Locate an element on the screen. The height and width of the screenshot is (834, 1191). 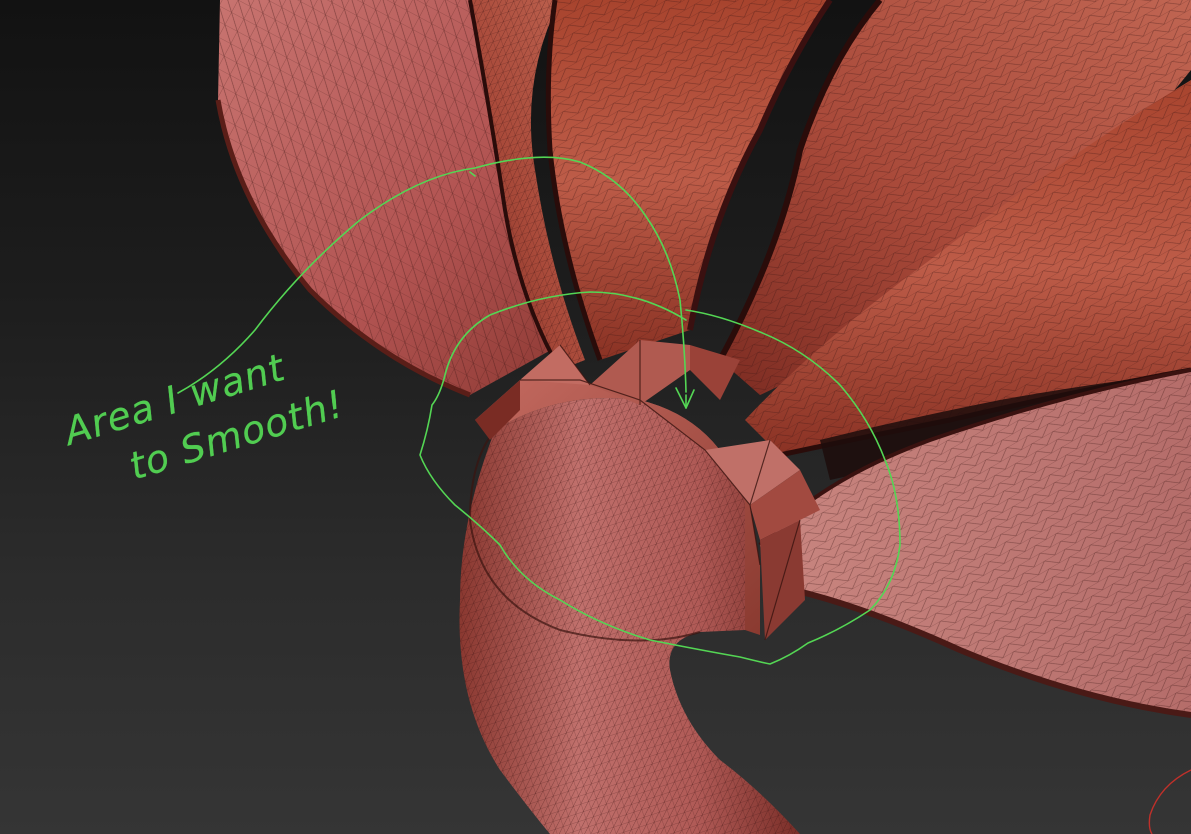
gizmo-icon is located at coordinates (1169, 801).